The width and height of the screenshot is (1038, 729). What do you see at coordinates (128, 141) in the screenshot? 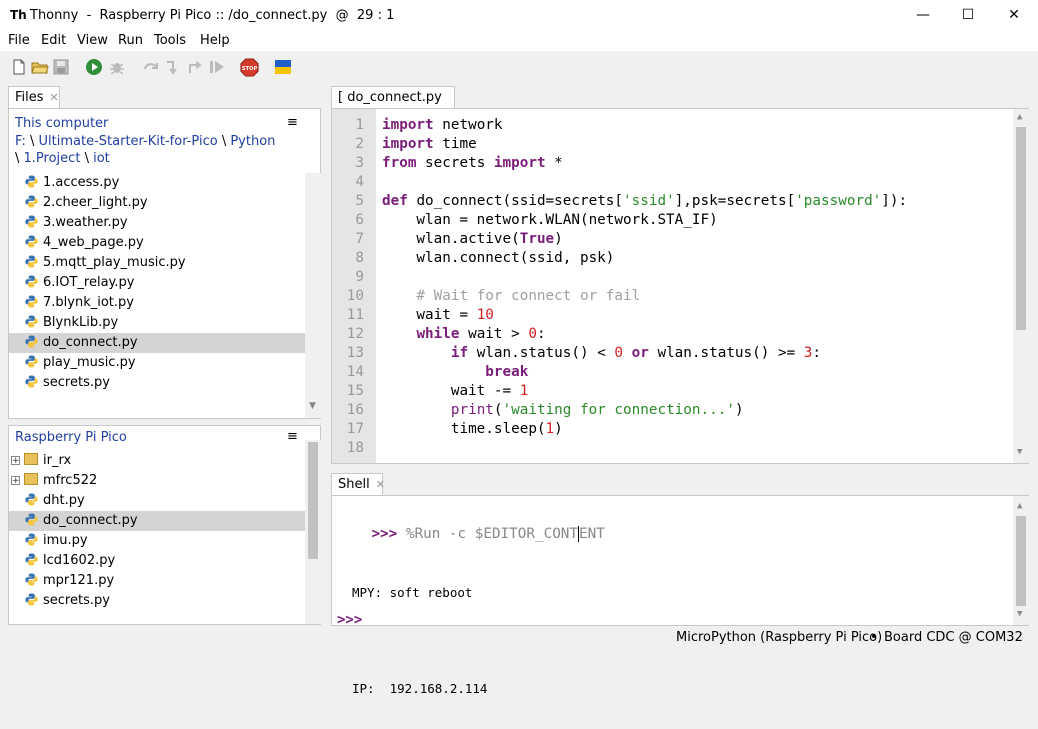
I see `breadcrumb-part: Ultimate-Starter-Kit-for-Pico` at bounding box center [128, 141].